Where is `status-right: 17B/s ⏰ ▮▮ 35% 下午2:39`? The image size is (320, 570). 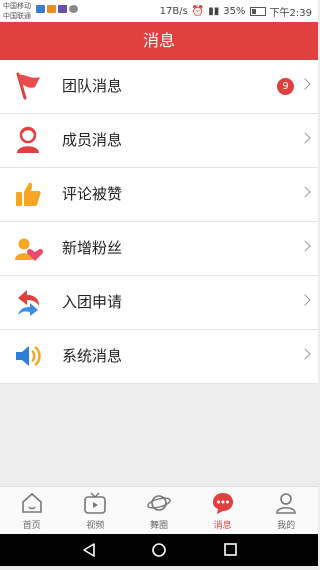 status-right: 17B/s ⏰ ▮▮ 35% 下午2:39 is located at coordinates (236, 11).